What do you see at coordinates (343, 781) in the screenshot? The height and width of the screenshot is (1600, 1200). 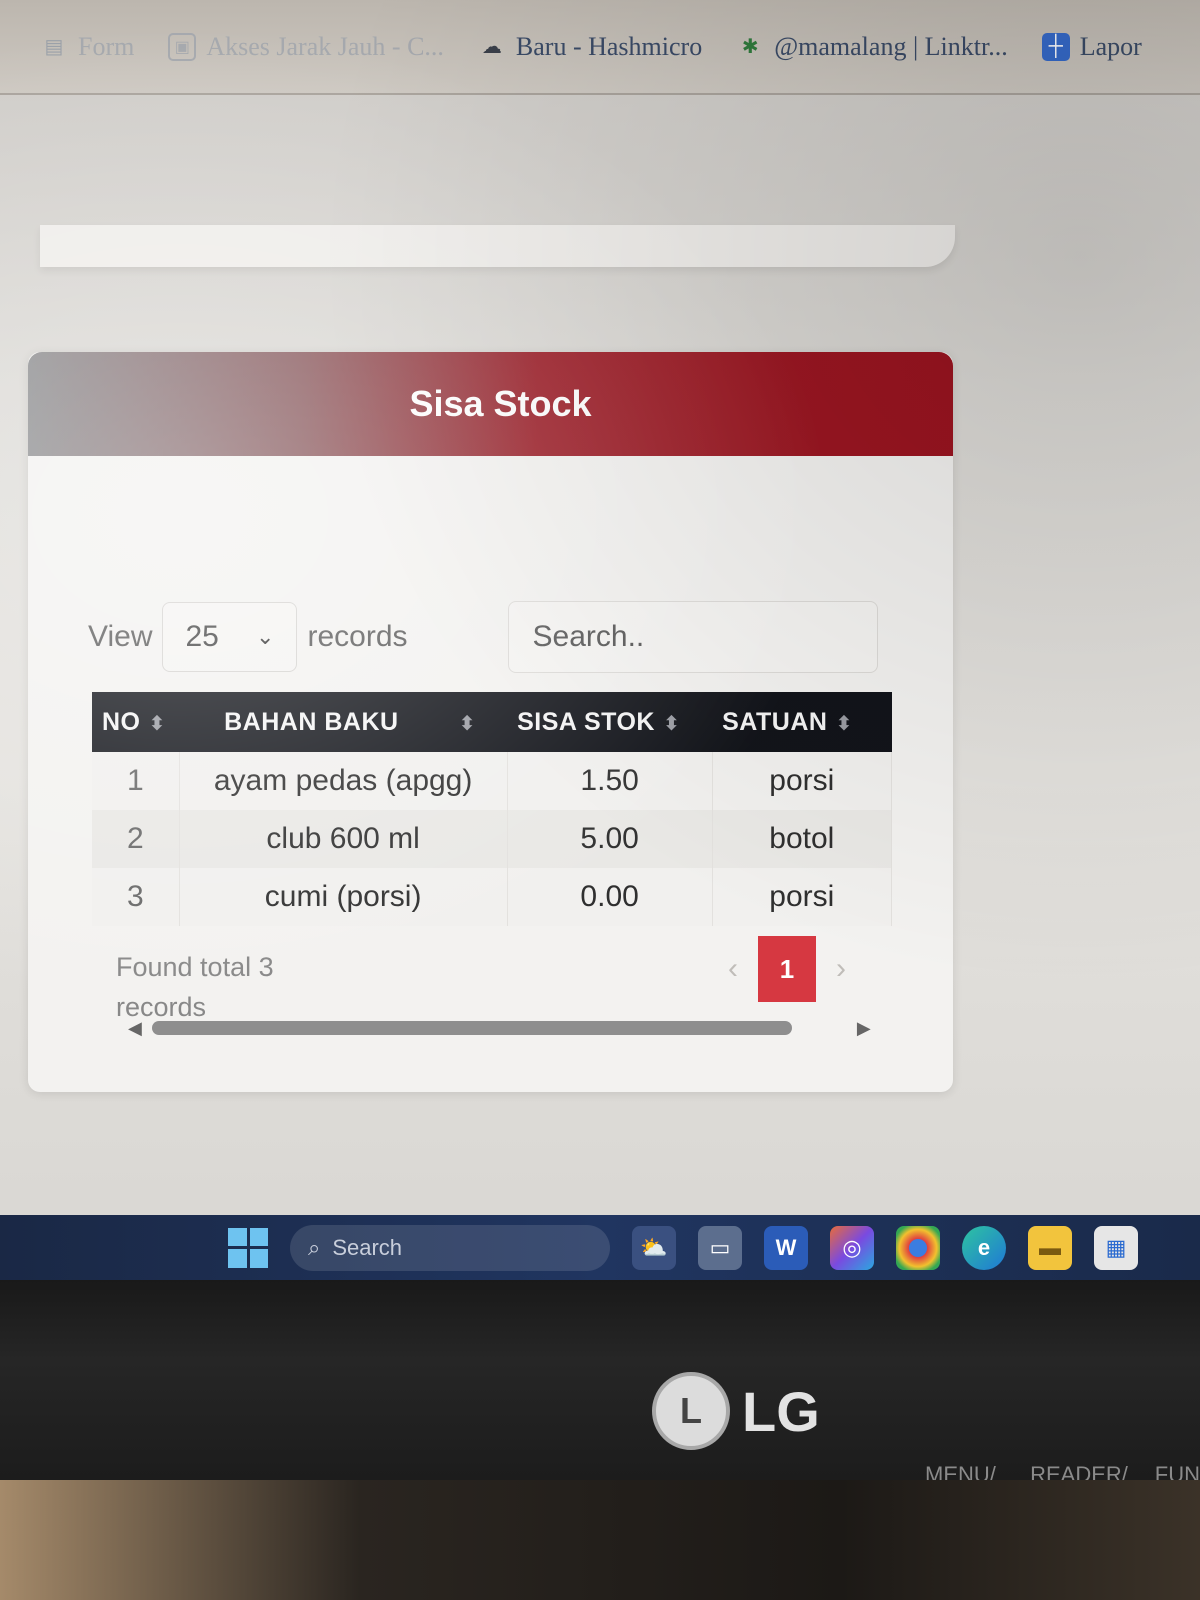 I see `cell-bahan-baku: ayam pedas (apgg)` at bounding box center [343, 781].